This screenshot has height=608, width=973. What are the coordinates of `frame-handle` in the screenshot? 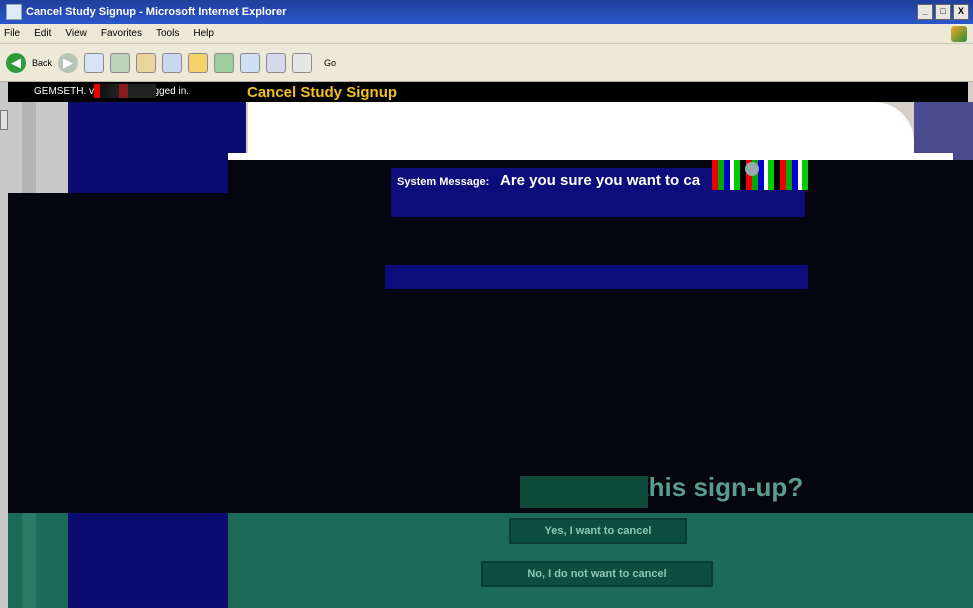 It's located at (4, 120).